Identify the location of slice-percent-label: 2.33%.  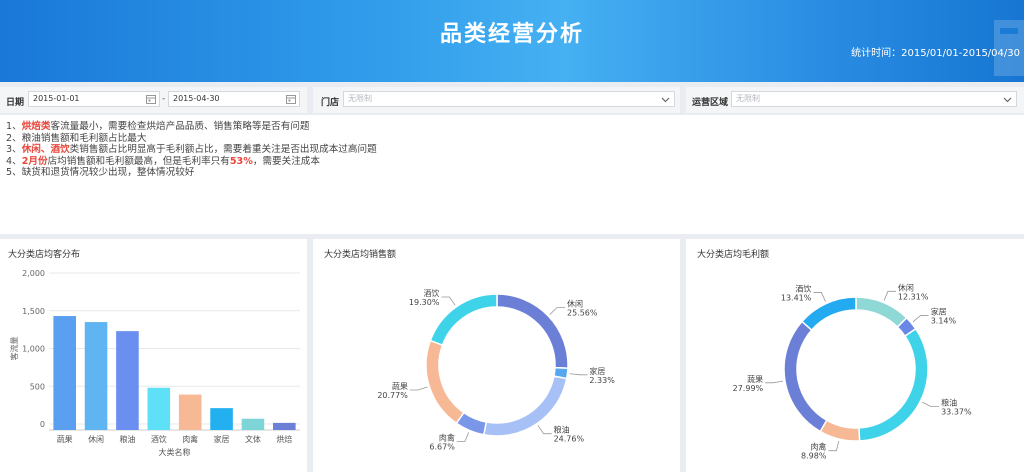
(602, 380).